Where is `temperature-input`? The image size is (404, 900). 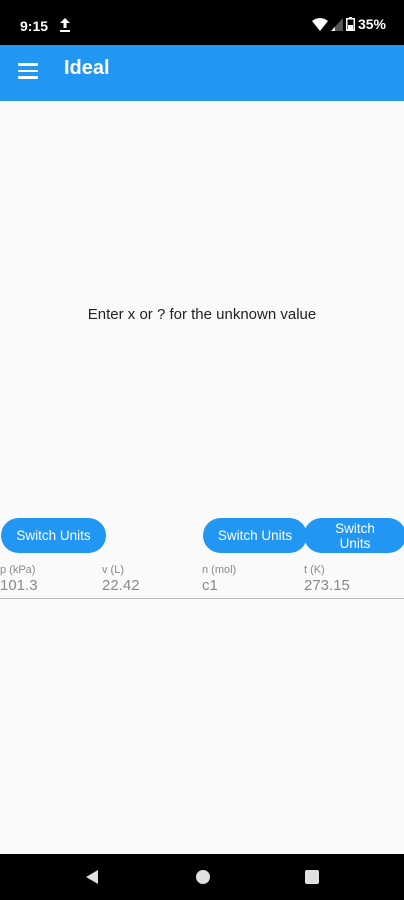 temperature-input is located at coordinates (354, 585).